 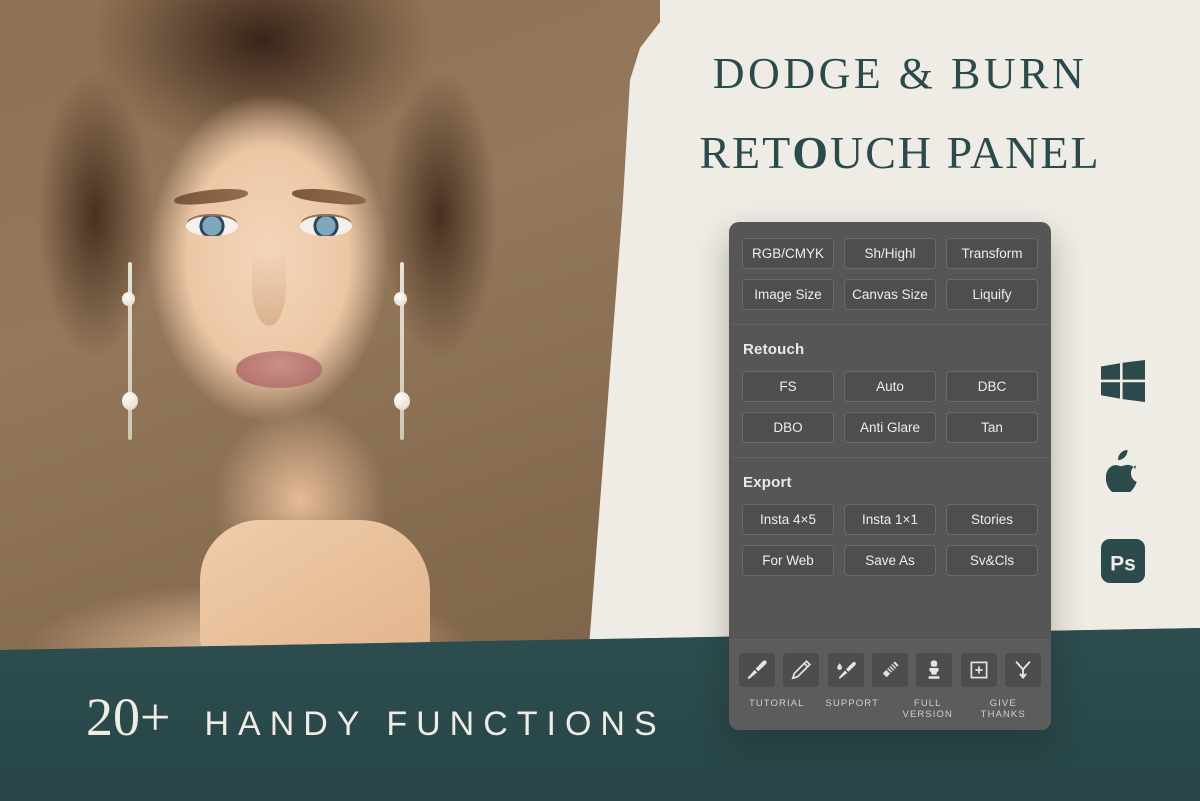 What do you see at coordinates (130, 401) in the screenshot?
I see `pearl-left-lower` at bounding box center [130, 401].